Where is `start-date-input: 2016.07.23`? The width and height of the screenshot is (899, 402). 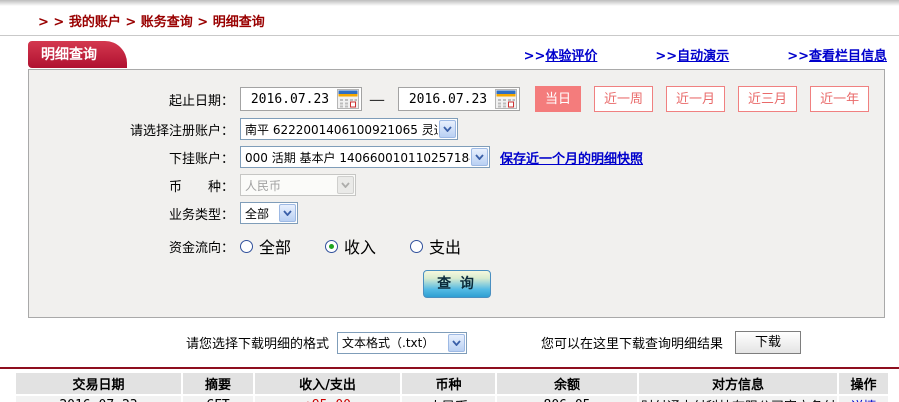
start-date-input: 2016.07.23 is located at coordinates (301, 99).